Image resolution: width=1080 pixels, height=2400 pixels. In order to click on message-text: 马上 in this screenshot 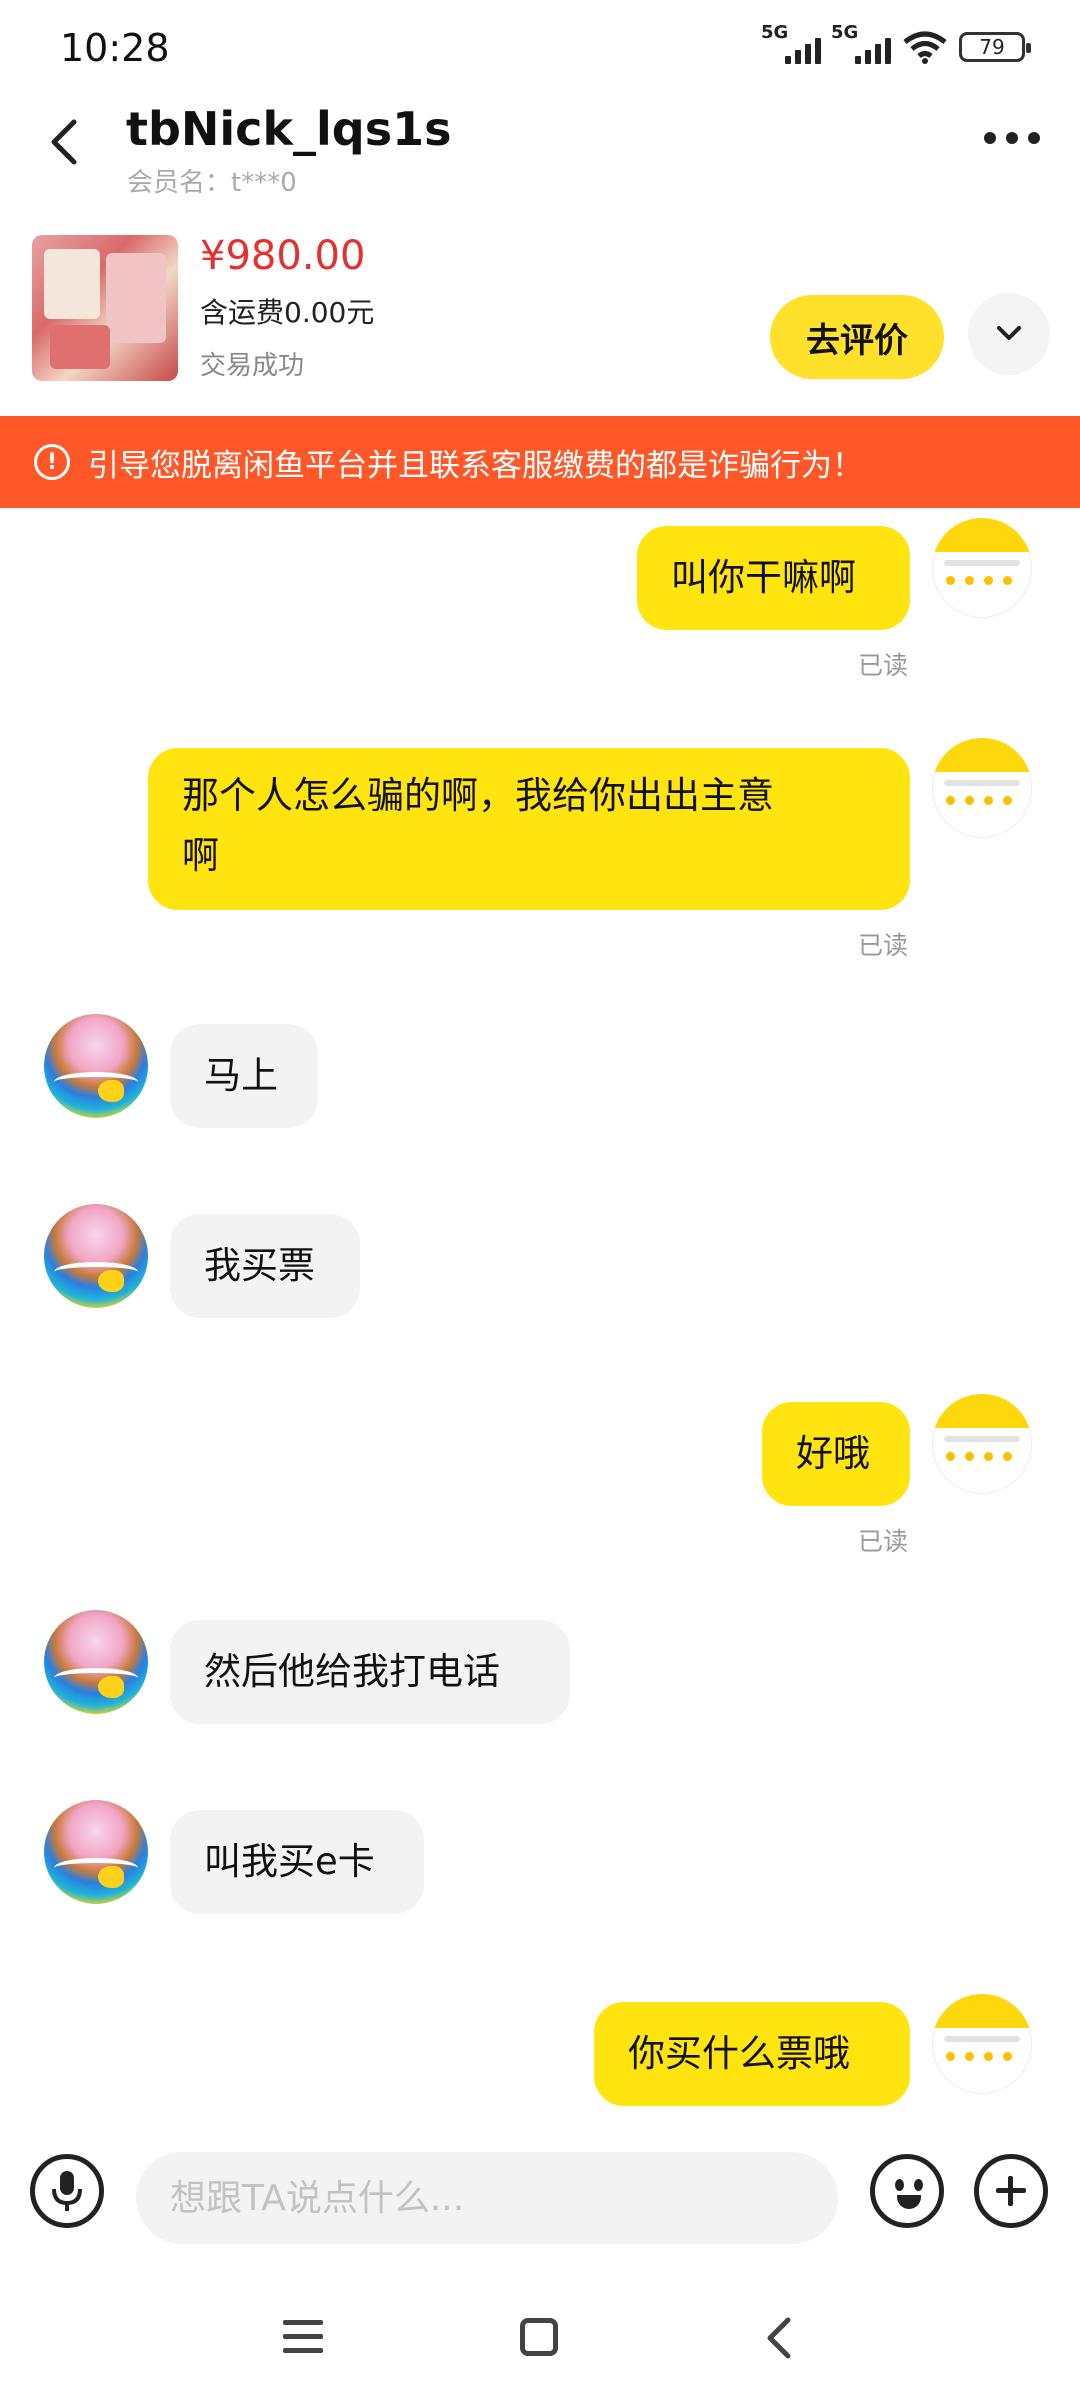, I will do `click(241, 1075)`.